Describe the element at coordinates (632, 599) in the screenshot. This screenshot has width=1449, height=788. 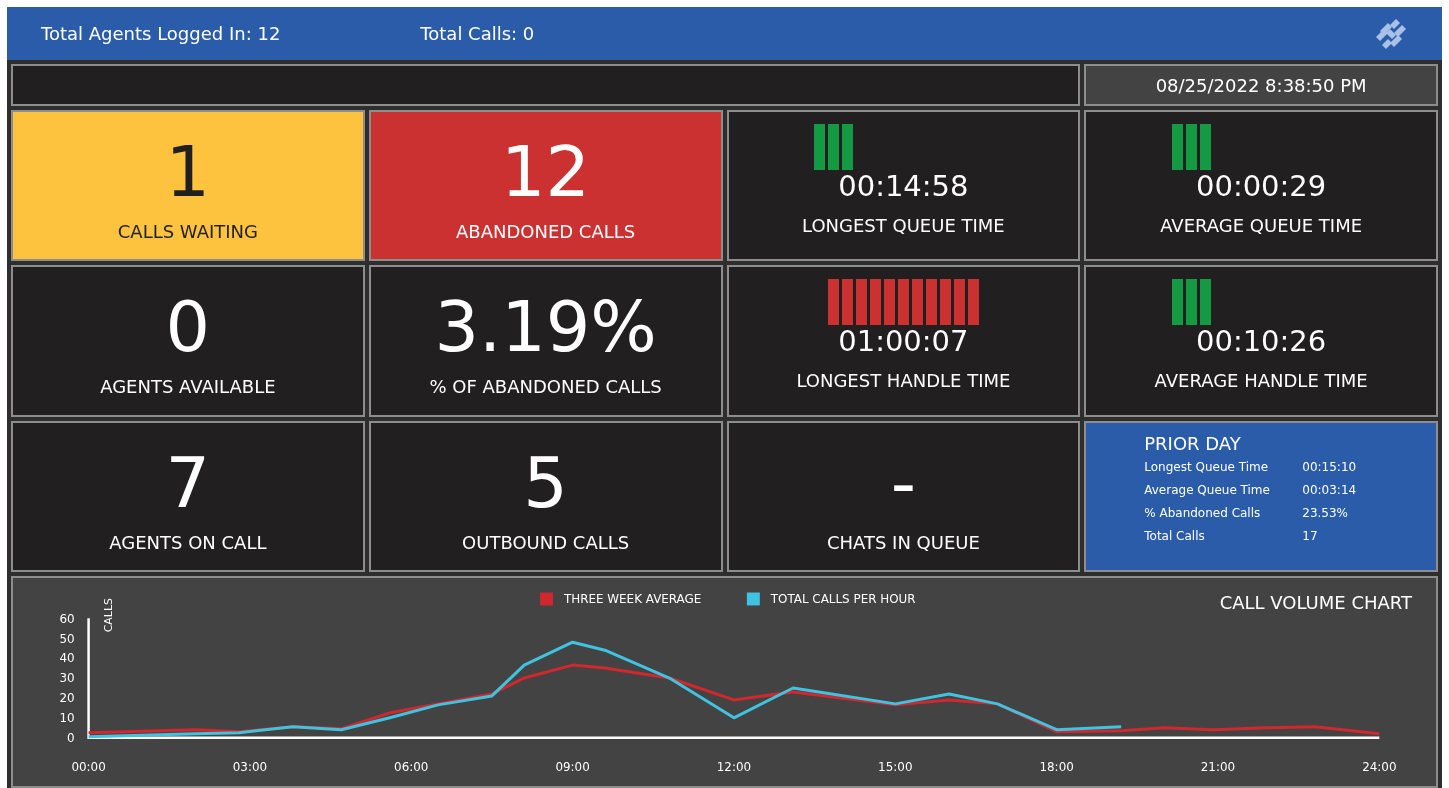
I see `legend-label: THREE WEEK AVERAGE` at that location.